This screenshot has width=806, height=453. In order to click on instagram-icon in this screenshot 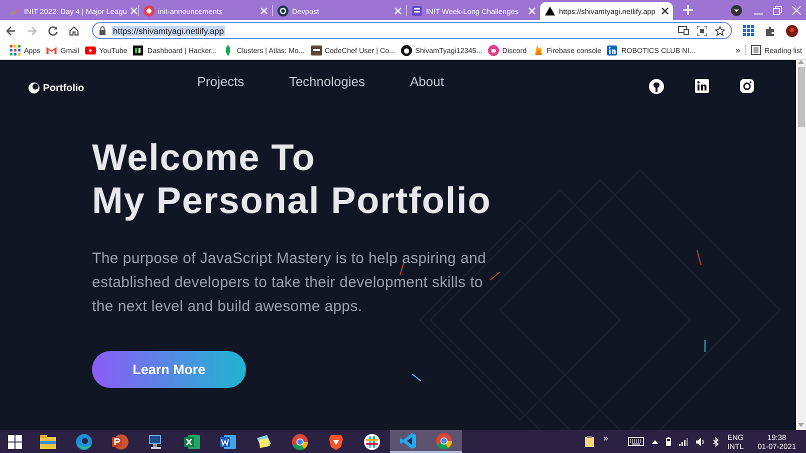, I will do `click(747, 86)`.